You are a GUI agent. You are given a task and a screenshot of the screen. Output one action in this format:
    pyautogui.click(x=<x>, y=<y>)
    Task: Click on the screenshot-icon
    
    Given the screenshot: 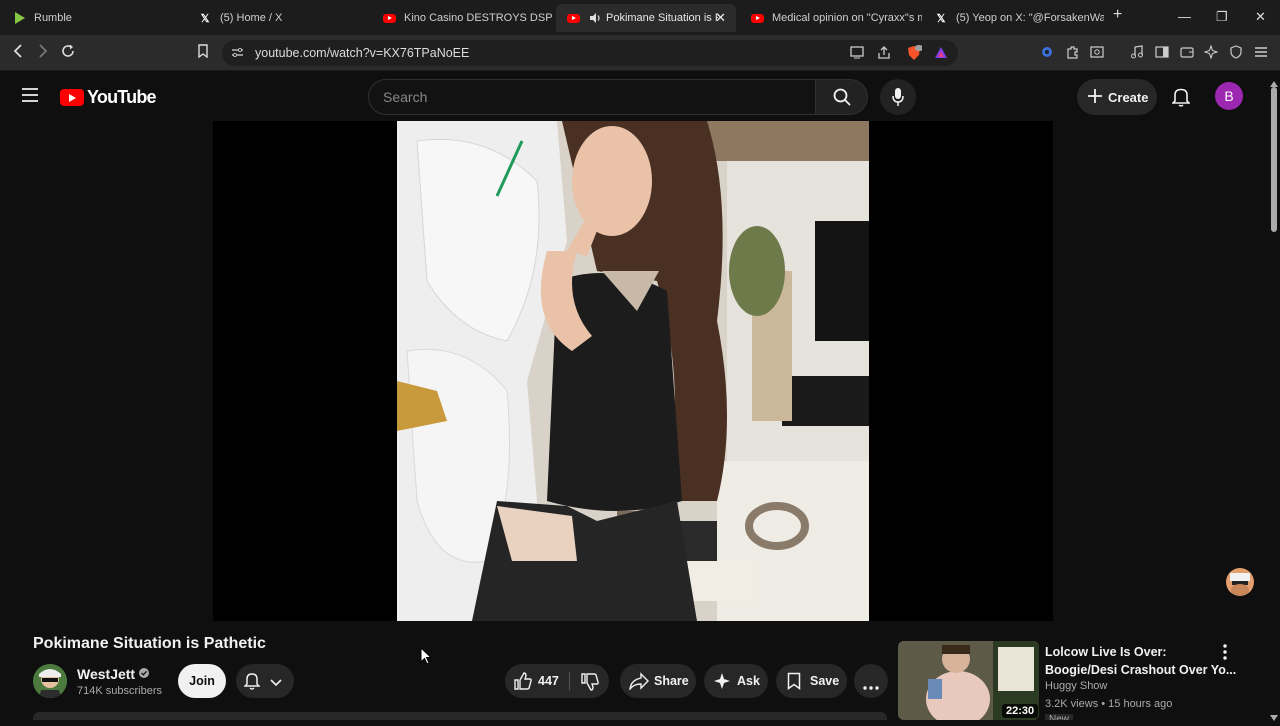 What is the action you would take?
    pyautogui.click(x=1097, y=53)
    